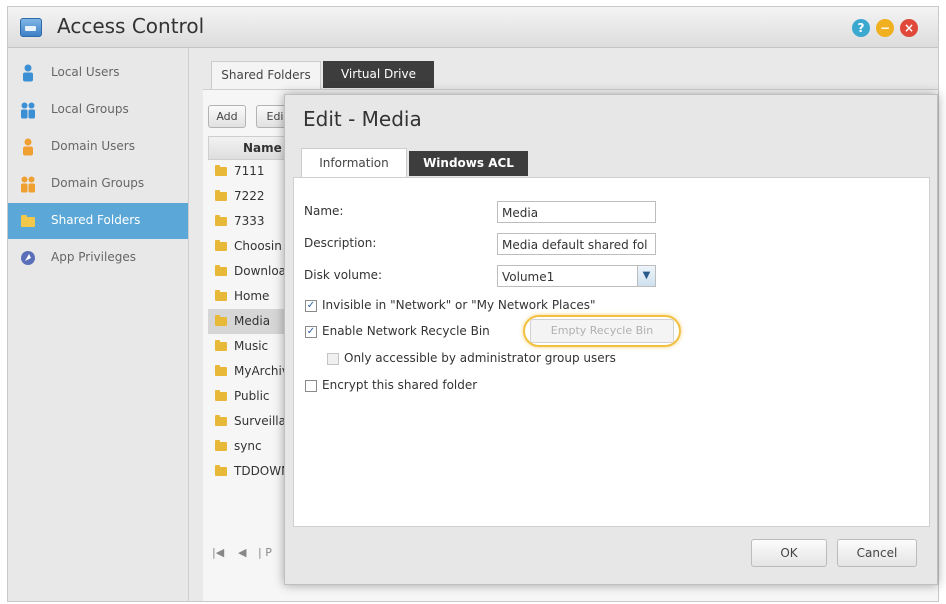  I want to click on folder-name: TDDOWN, so click(262, 471).